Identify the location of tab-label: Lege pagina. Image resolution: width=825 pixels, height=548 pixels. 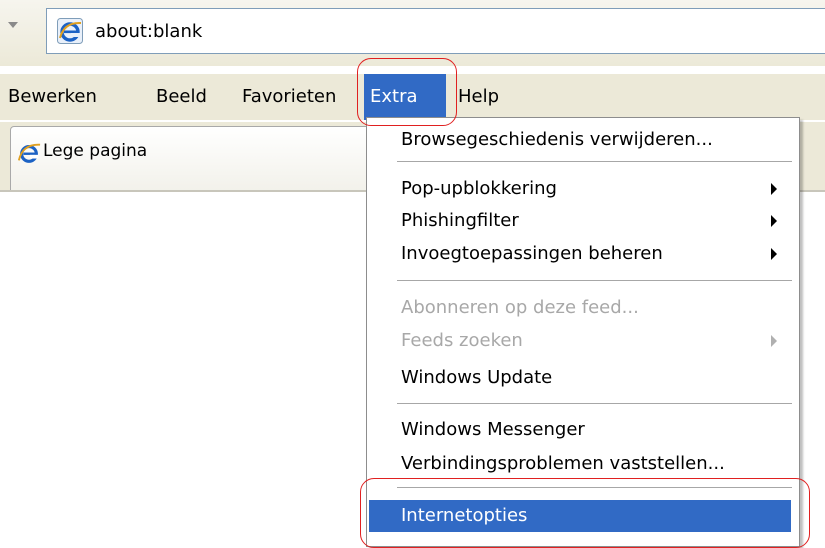
(95, 151).